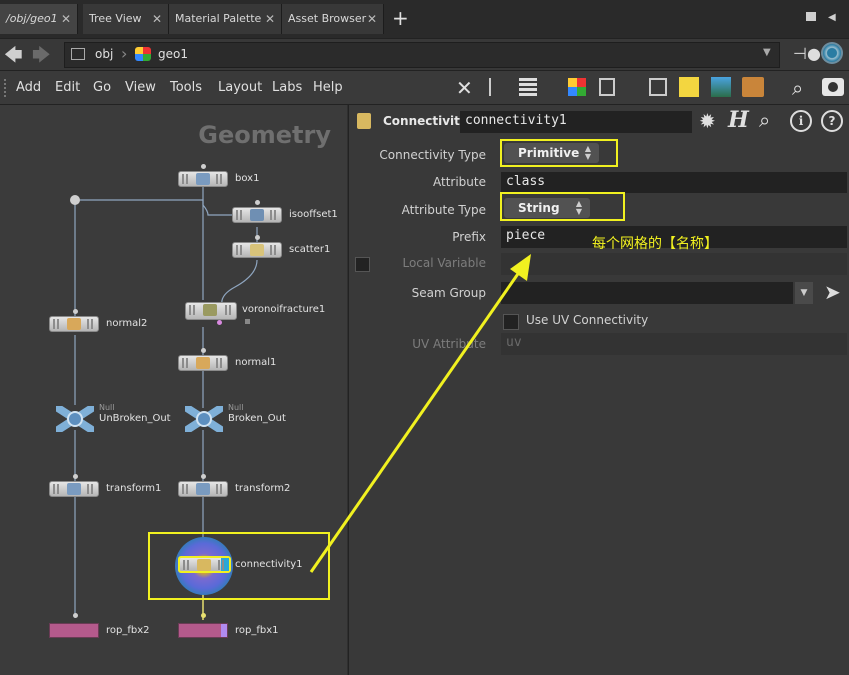 The height and width of the screenshot is (675, 849). What do you see at coordinates (328, 87) in the screenshot?
I see `menu-help: Help` at bounding box center [328, 87].